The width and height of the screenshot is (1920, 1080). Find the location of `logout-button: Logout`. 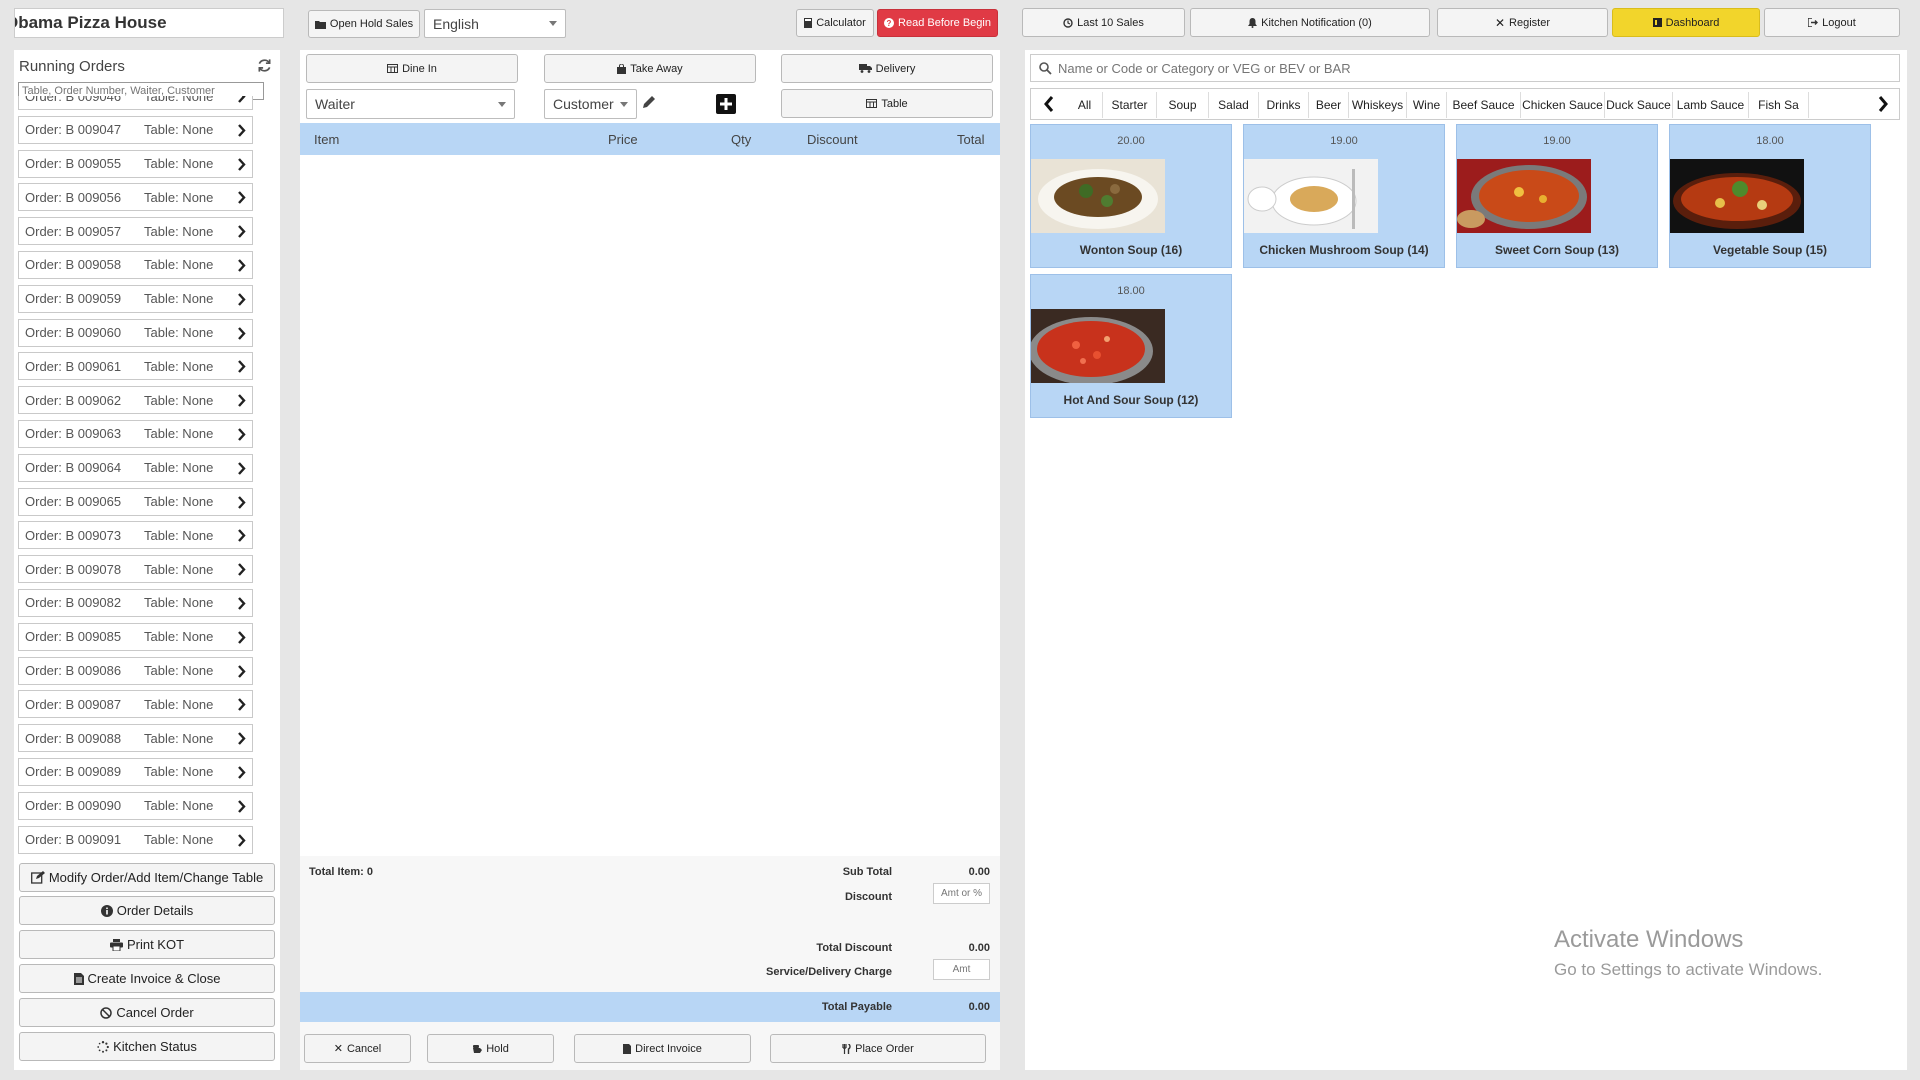

logout-button: Logout is located at coordinates (1832, 22).